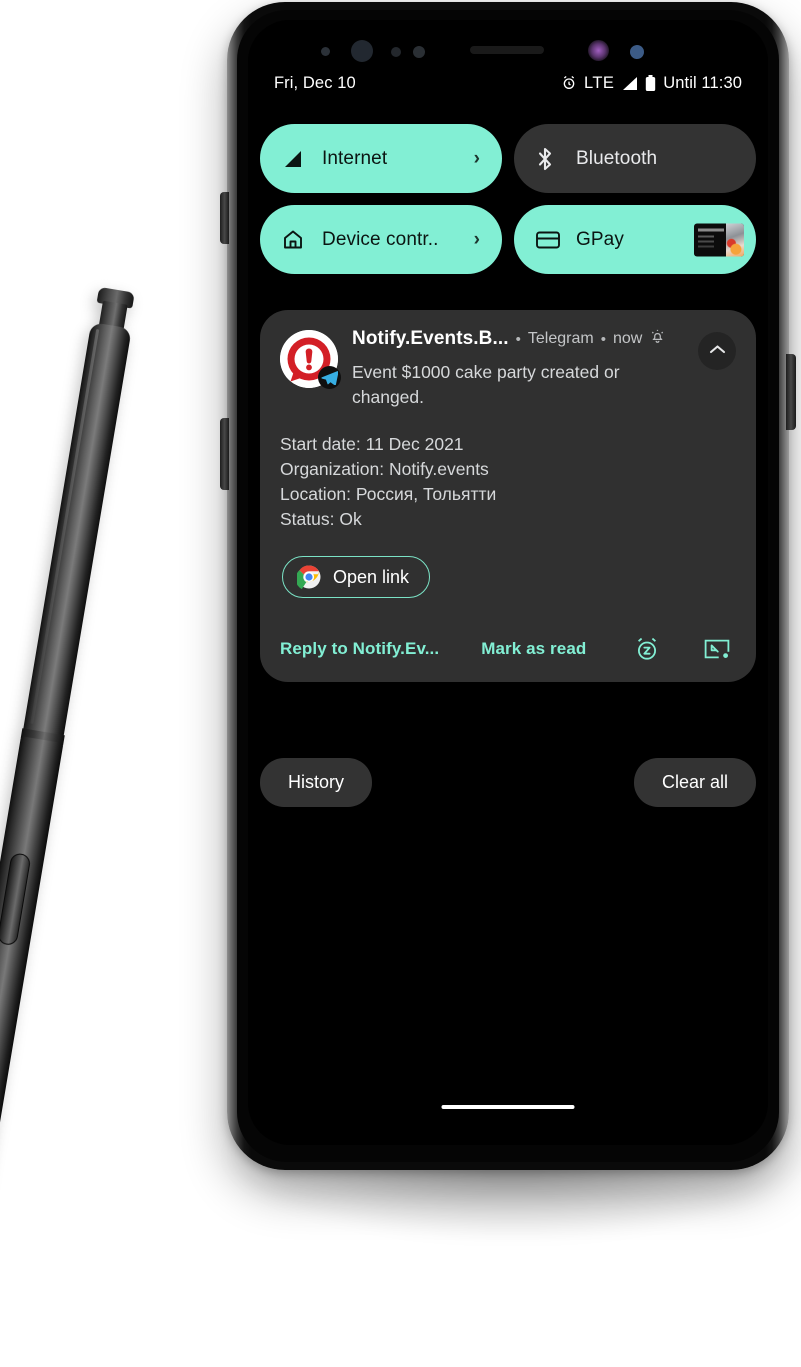 The image size is (801, 1367). Describe the element at coordinates (637, 52) in the screenshot. I see `led-indicator-icon` at that location.